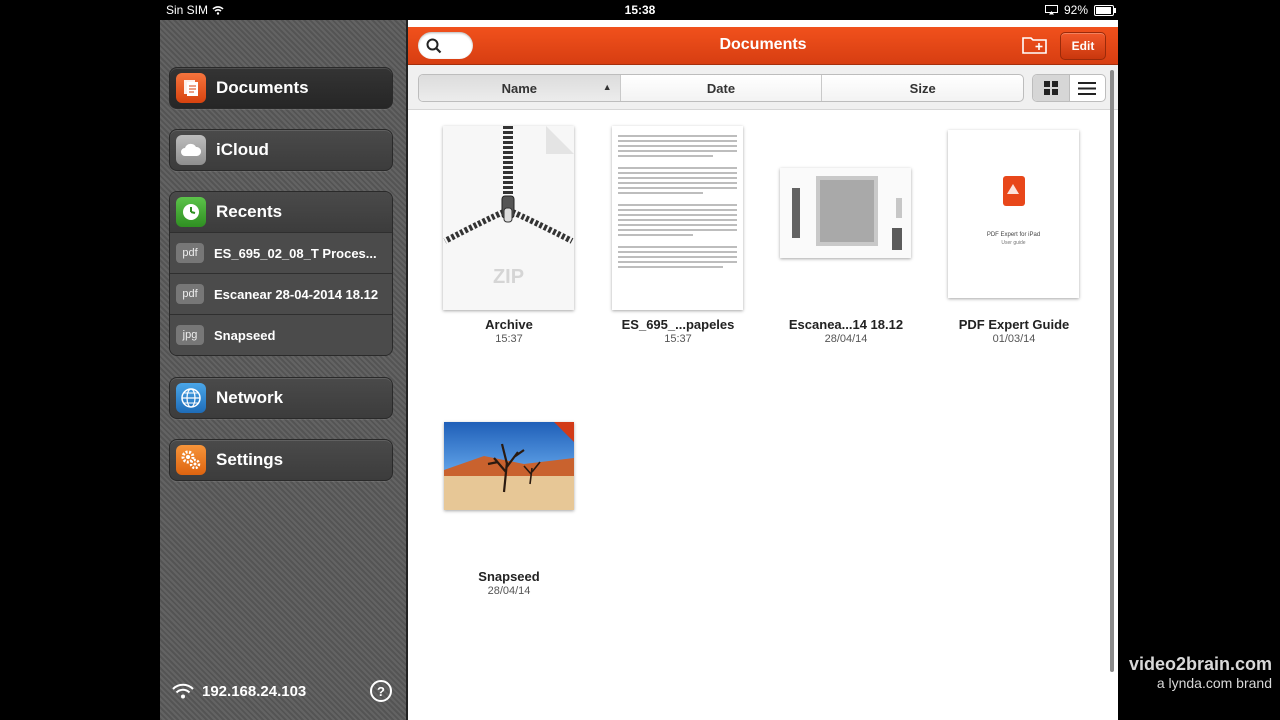  Describe the element at coordinates (191, 212) in the screenshot. I see `clock-icon` at that location.